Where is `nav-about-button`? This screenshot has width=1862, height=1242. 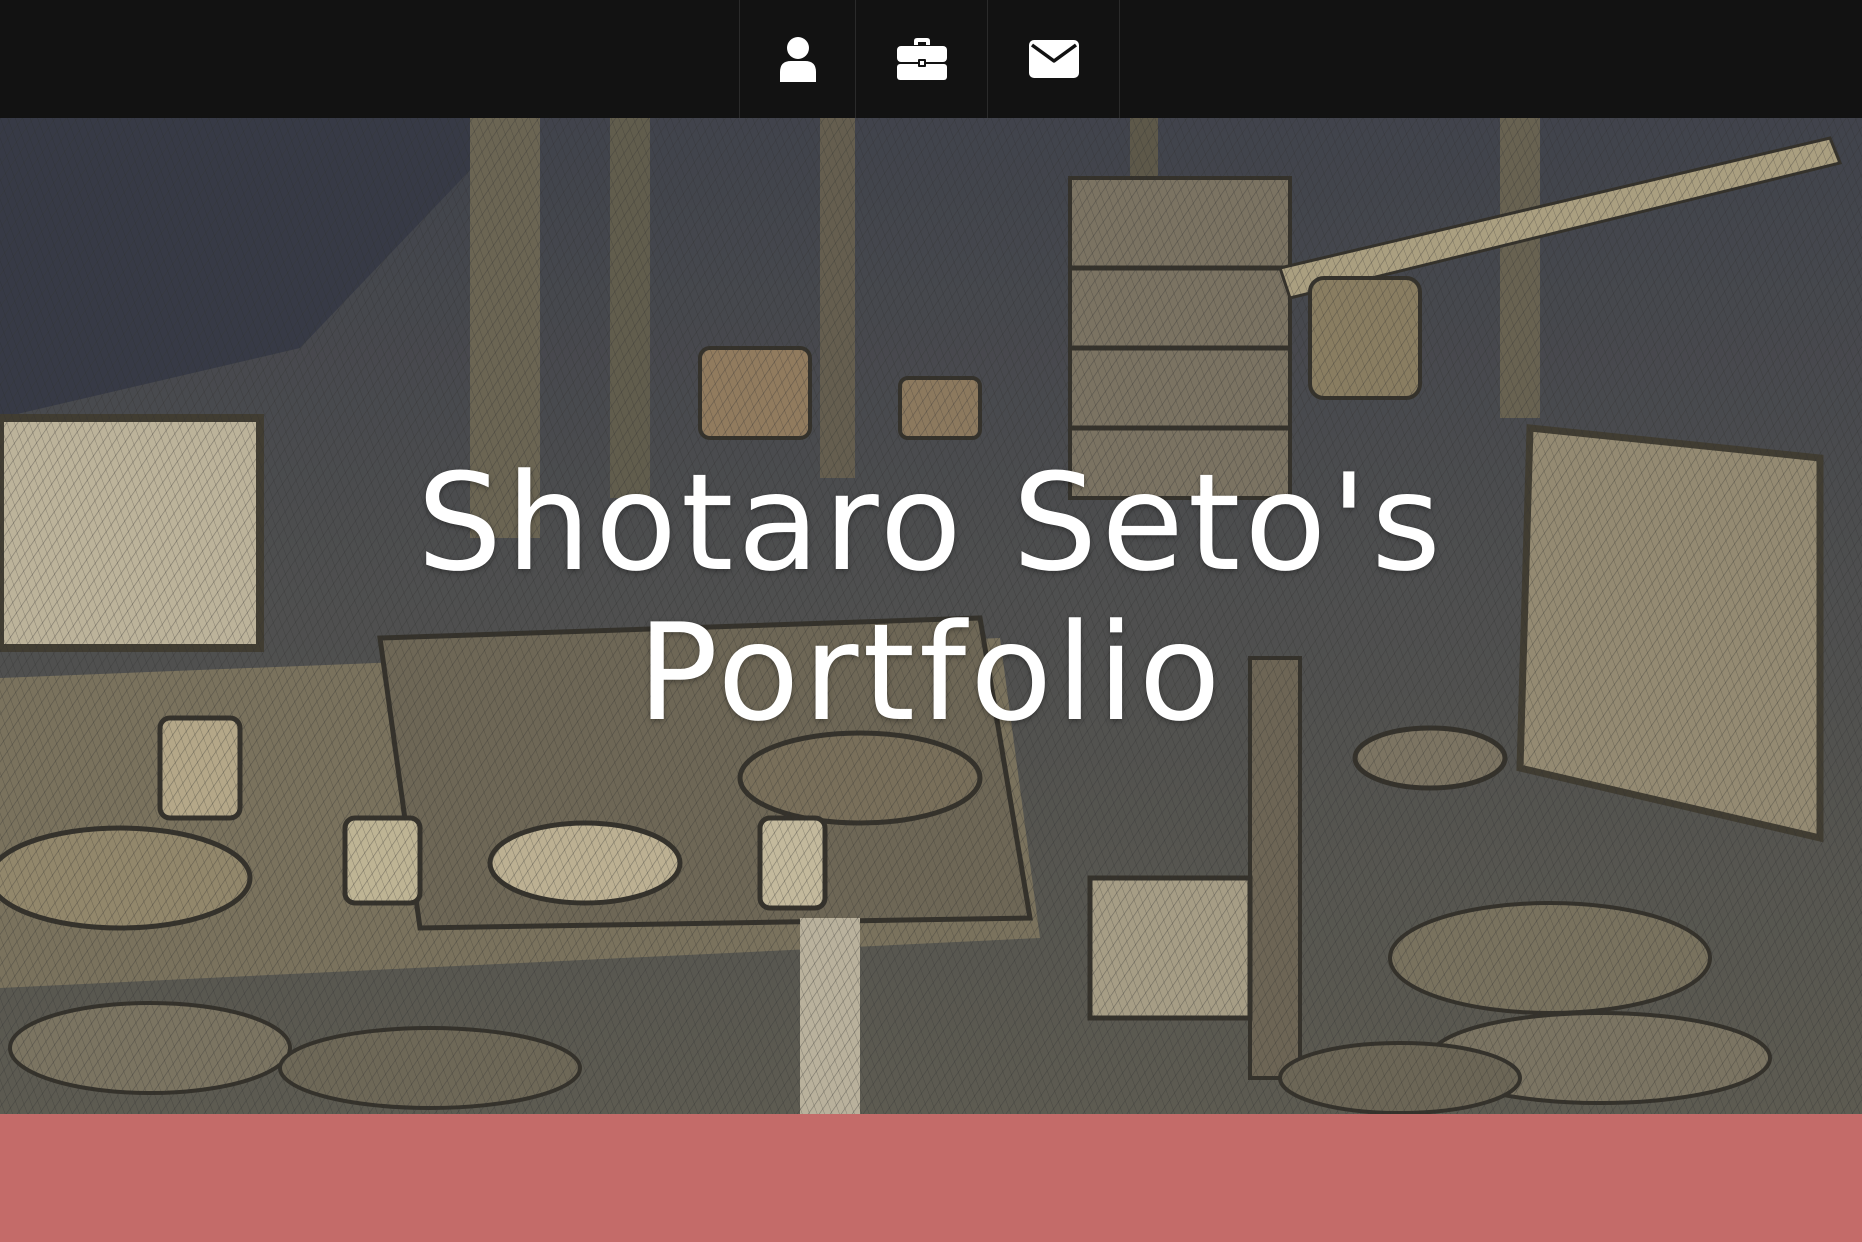 nav-about-button is located at coordinates (797, 59).